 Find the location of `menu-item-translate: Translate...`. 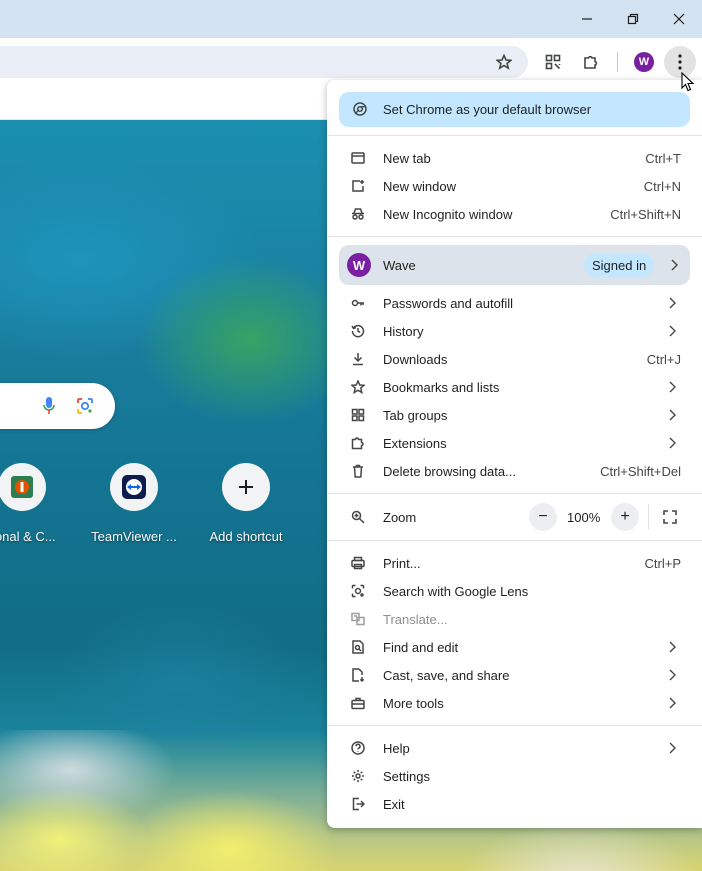

menu-item-translate: Translate... is located at coordinates (514, 619).